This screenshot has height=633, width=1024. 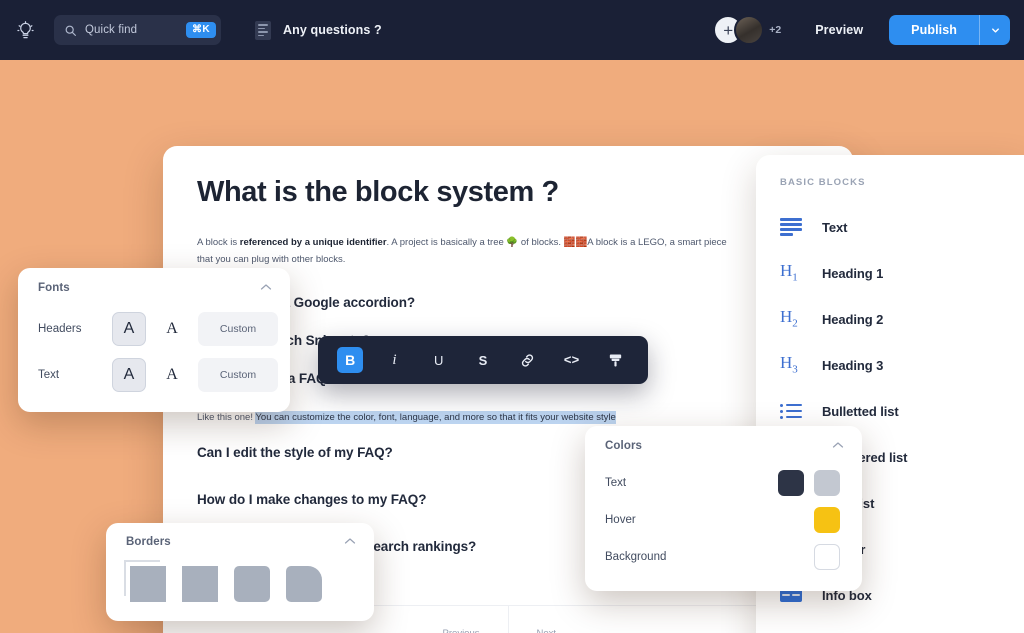 I want to click on strikethrough-button: S, so click(x=483, y=360).